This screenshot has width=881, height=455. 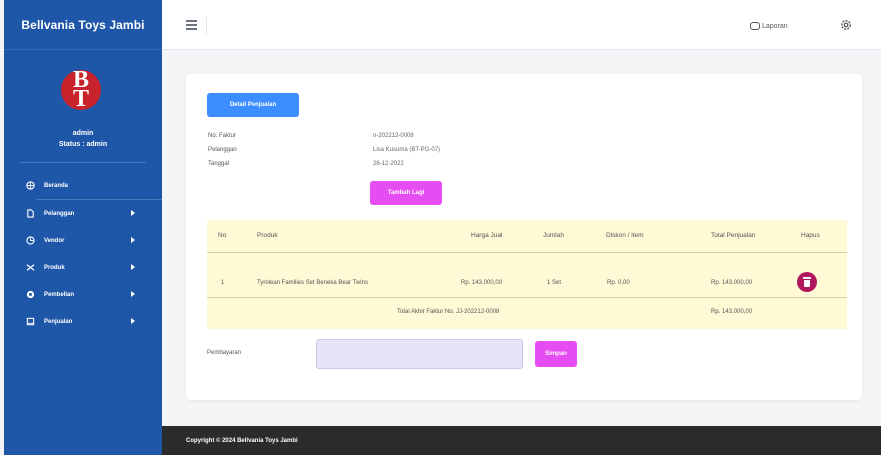 I want to click on cell-harga: Rp. 143.000,00, so click(x=482, y=283).